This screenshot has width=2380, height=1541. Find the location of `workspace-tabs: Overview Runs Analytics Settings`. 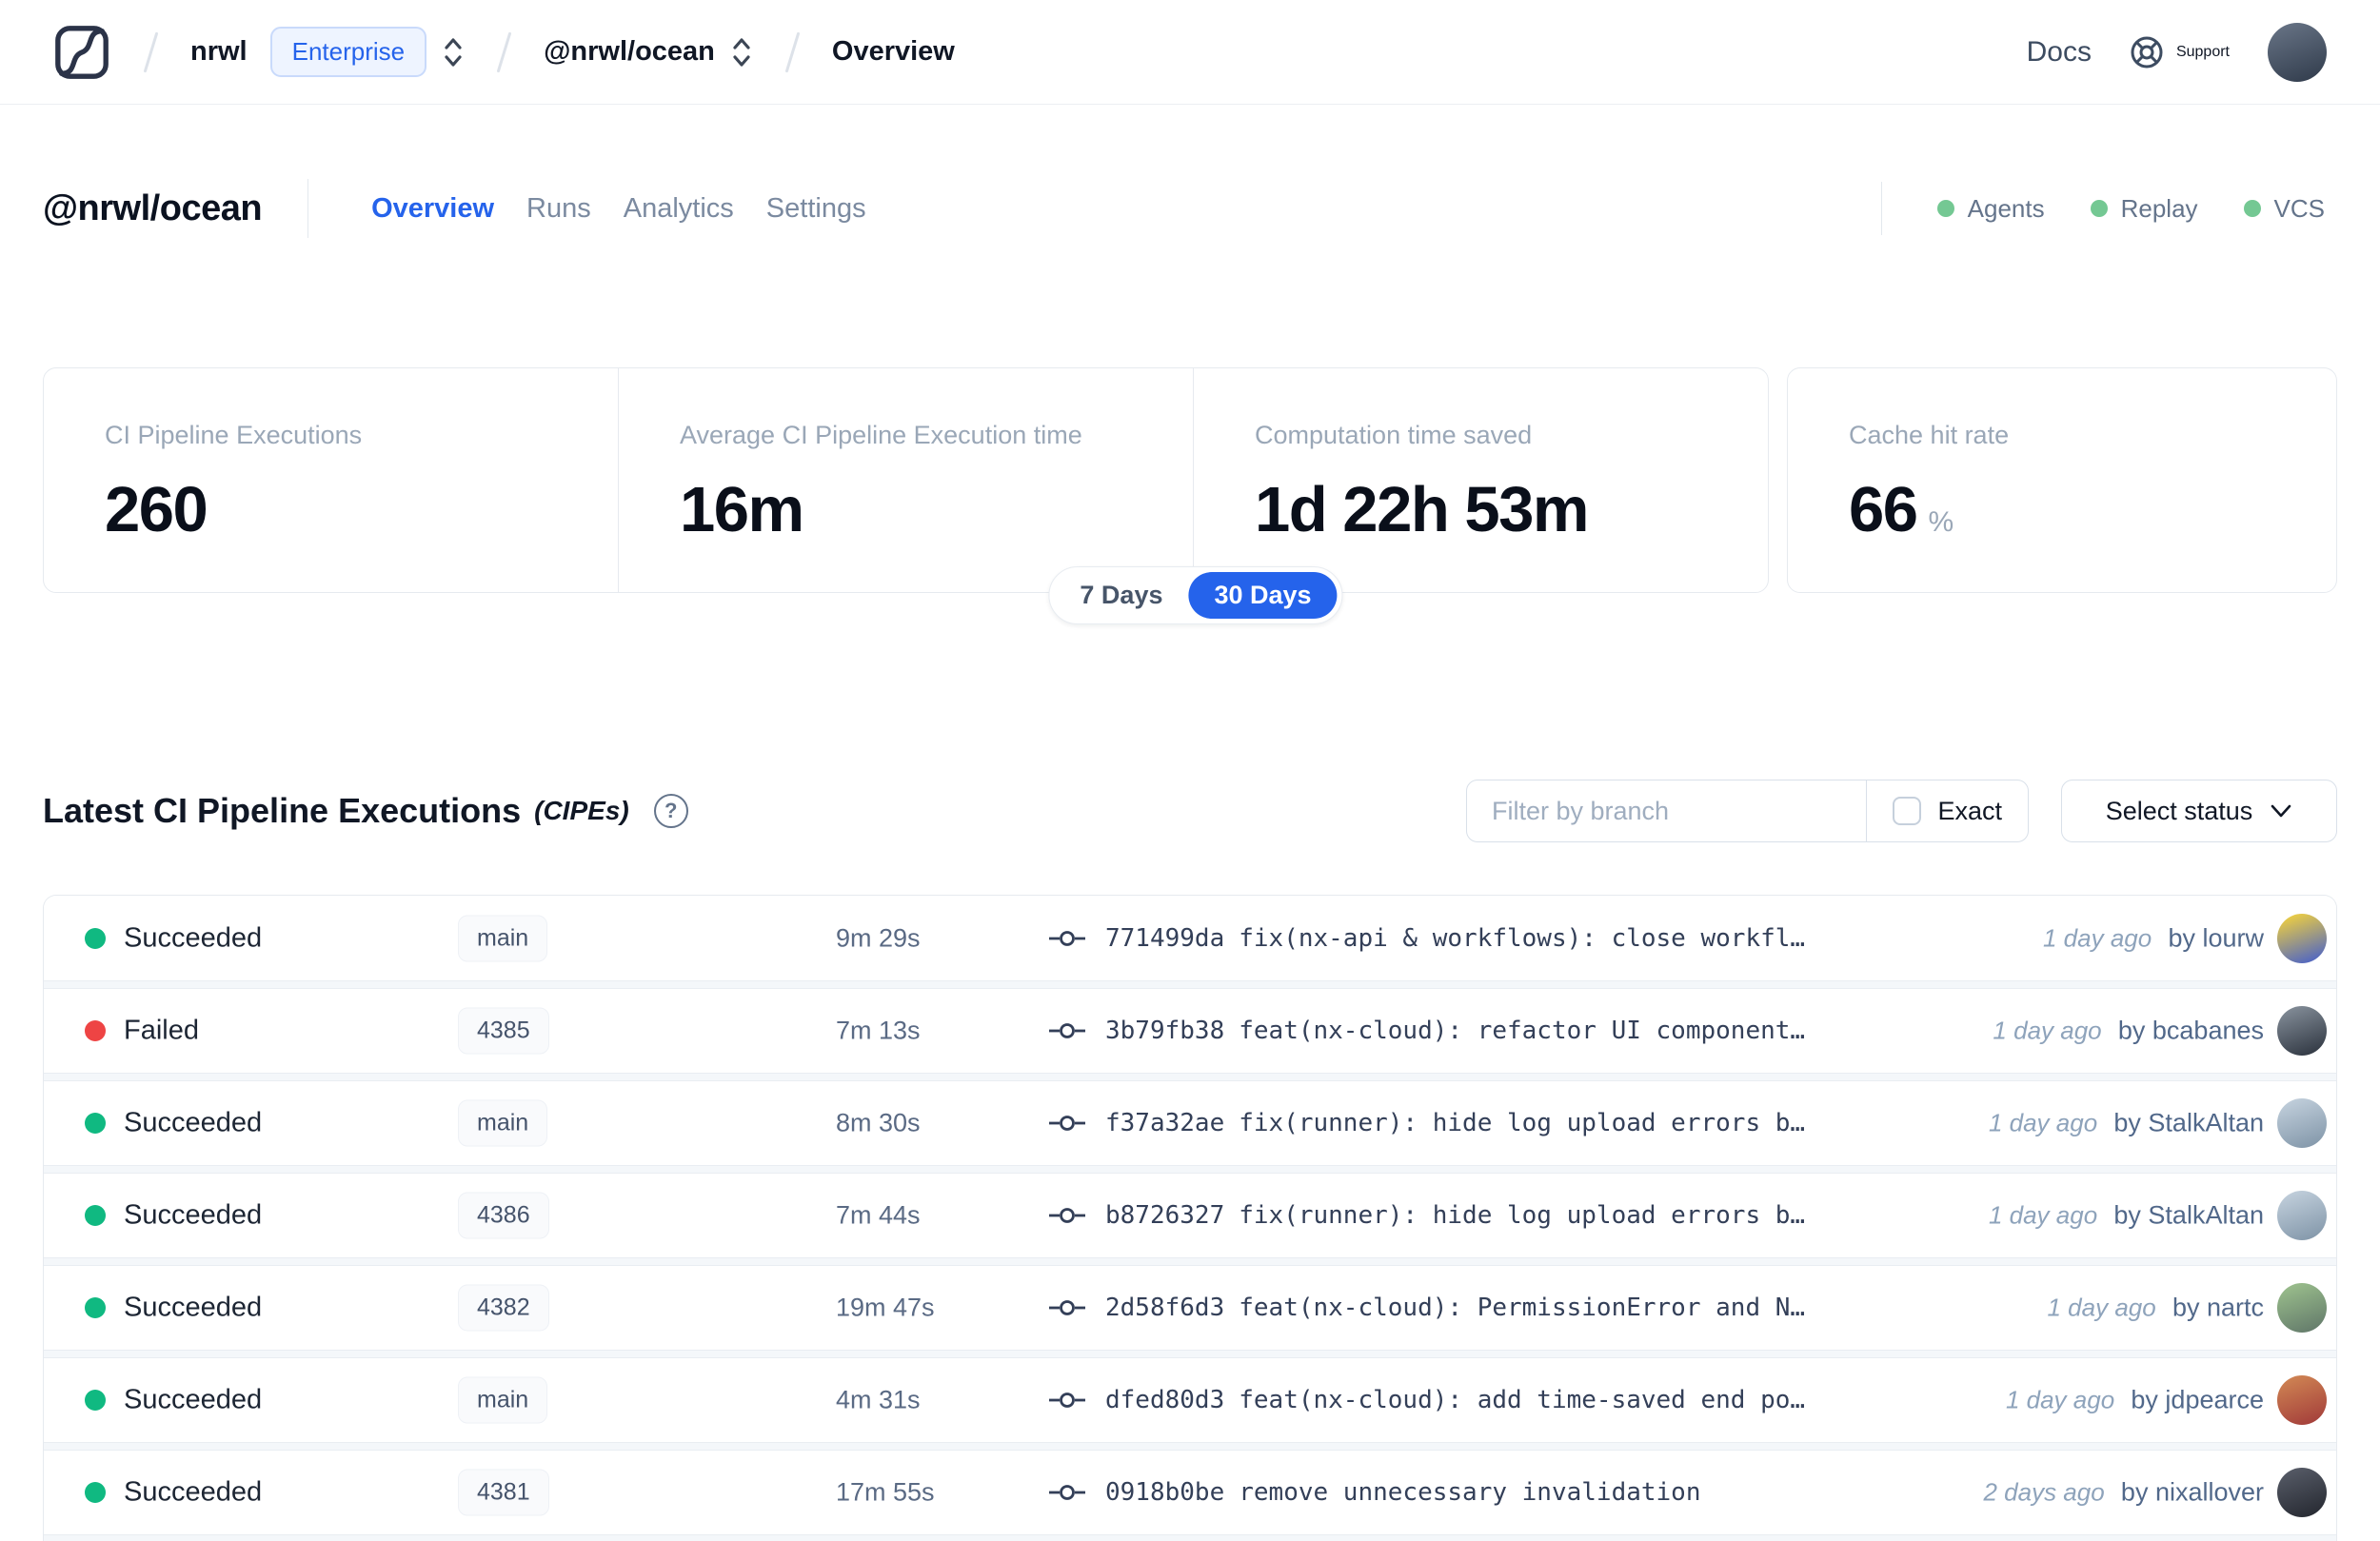

workspace-tabs: Overview Runs Analytics Settings is located at coordinates (618, 209).